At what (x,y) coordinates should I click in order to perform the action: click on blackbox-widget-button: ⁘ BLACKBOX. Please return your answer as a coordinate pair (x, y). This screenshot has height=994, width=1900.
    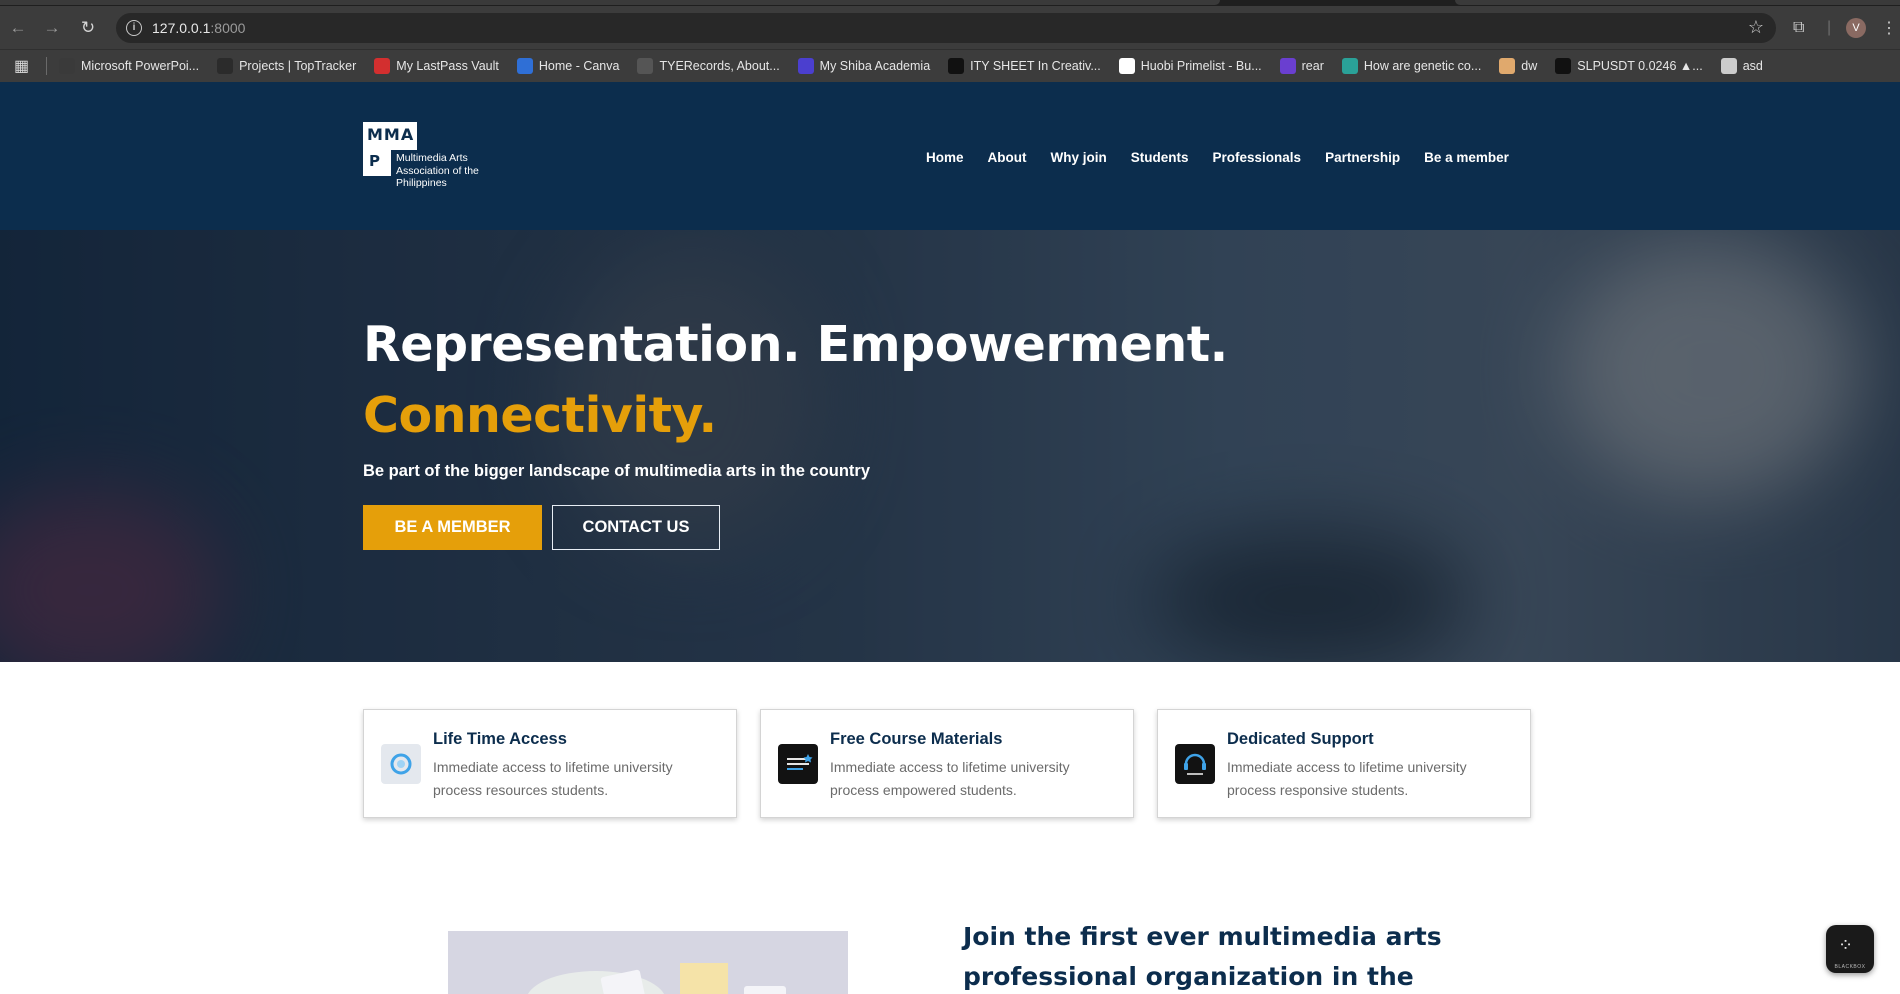
    Looking at the image, I should click on (1850, 949).